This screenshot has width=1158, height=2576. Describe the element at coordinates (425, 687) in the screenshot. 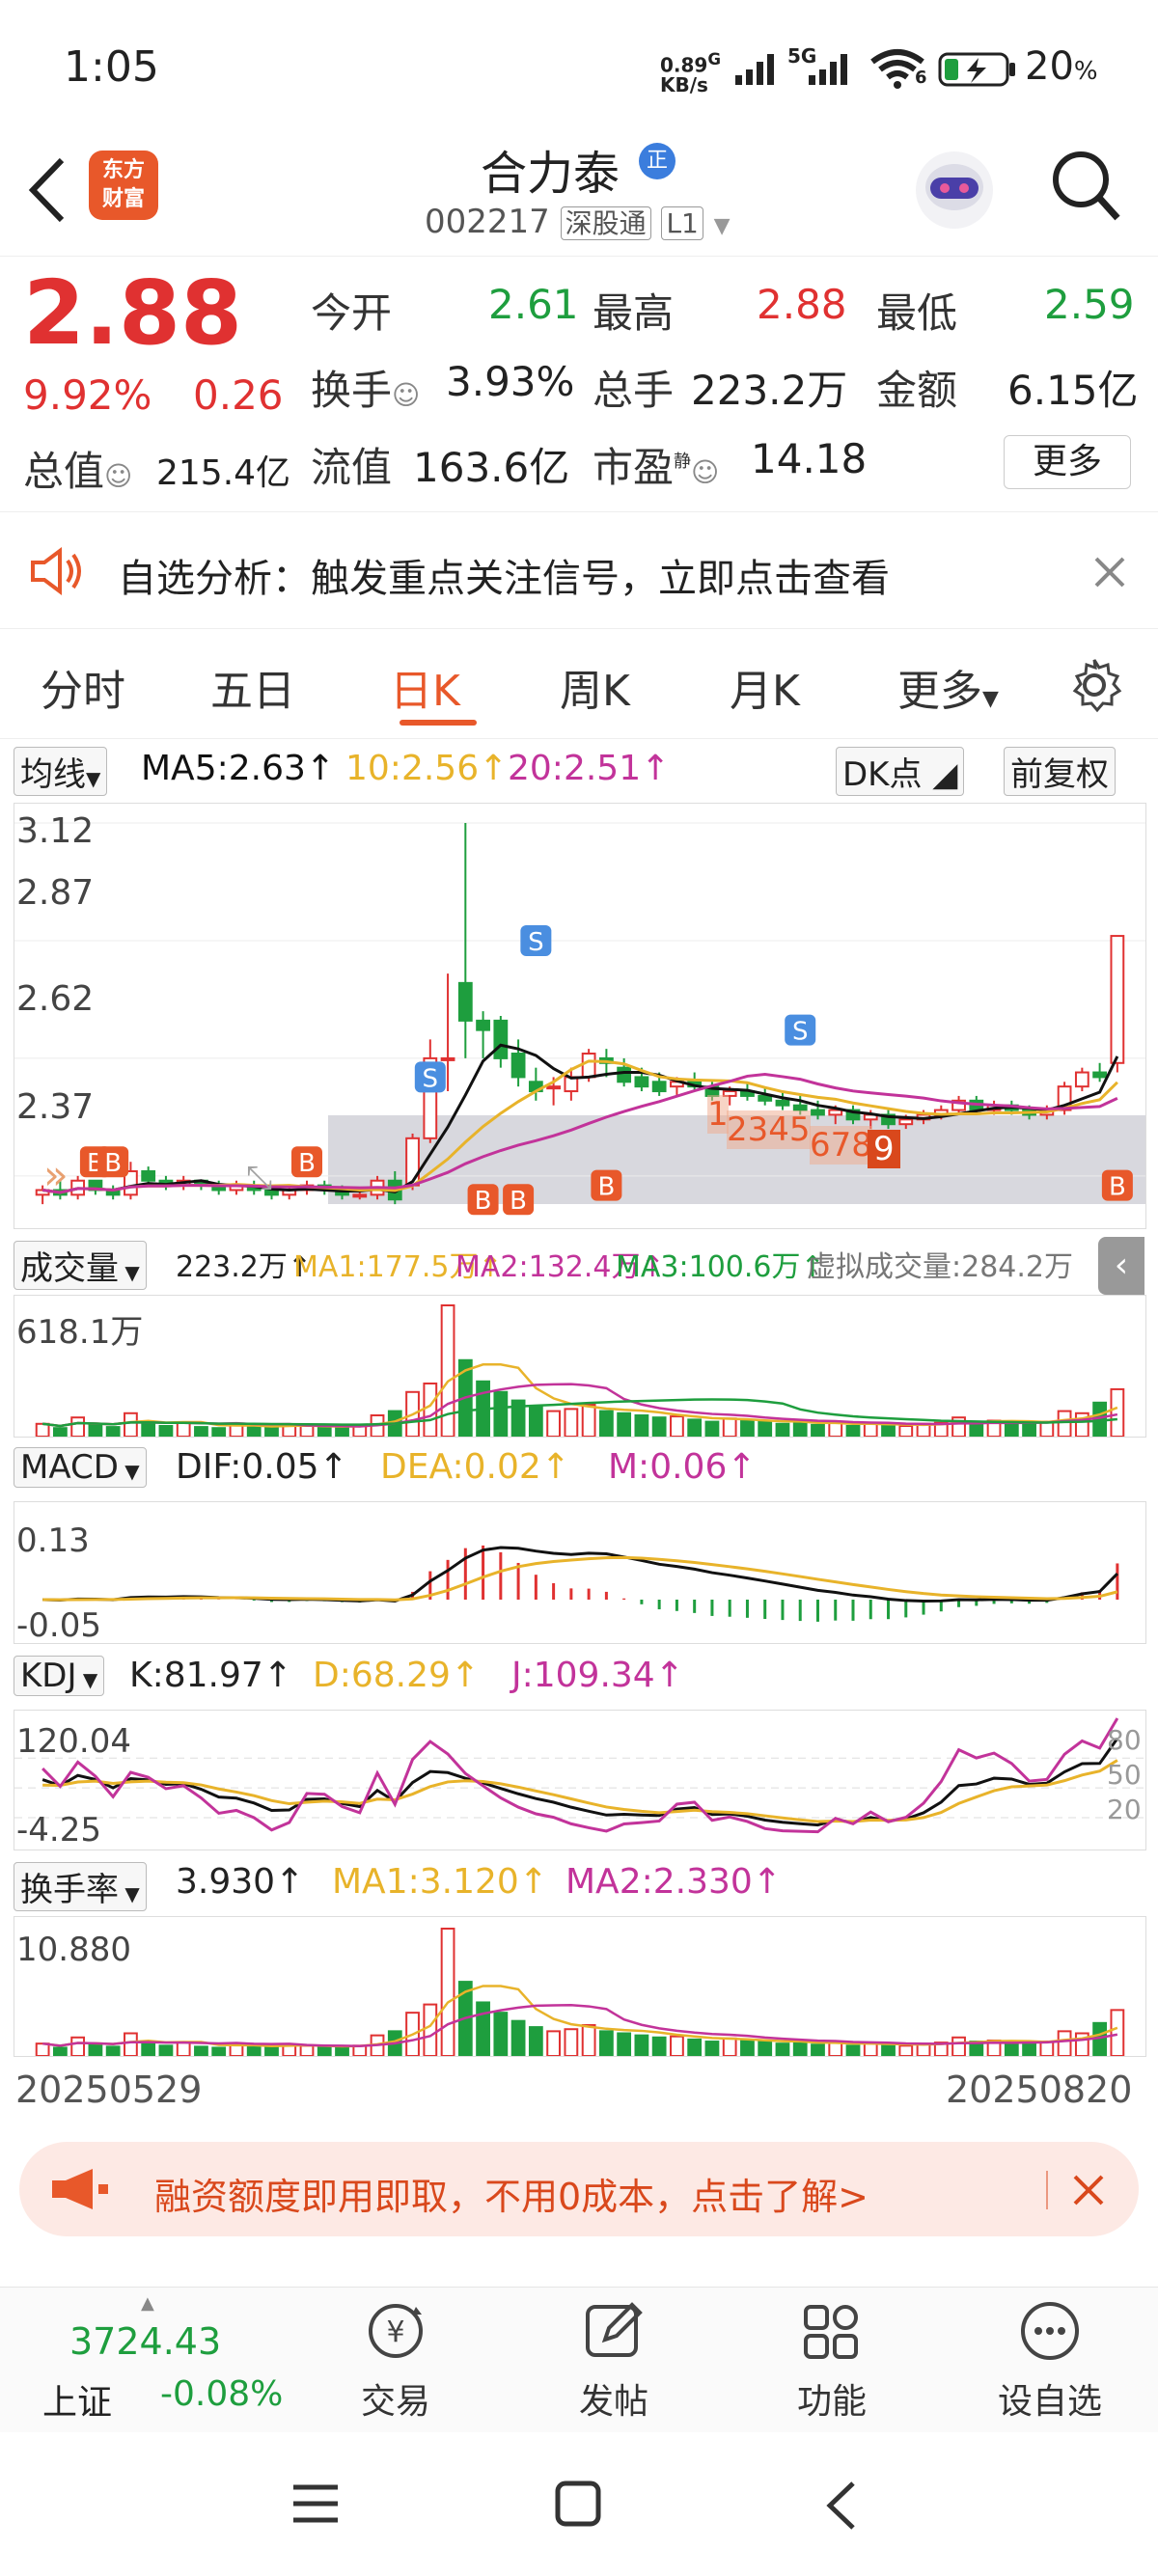

I see `tab-daily-k: 日K` at that location.